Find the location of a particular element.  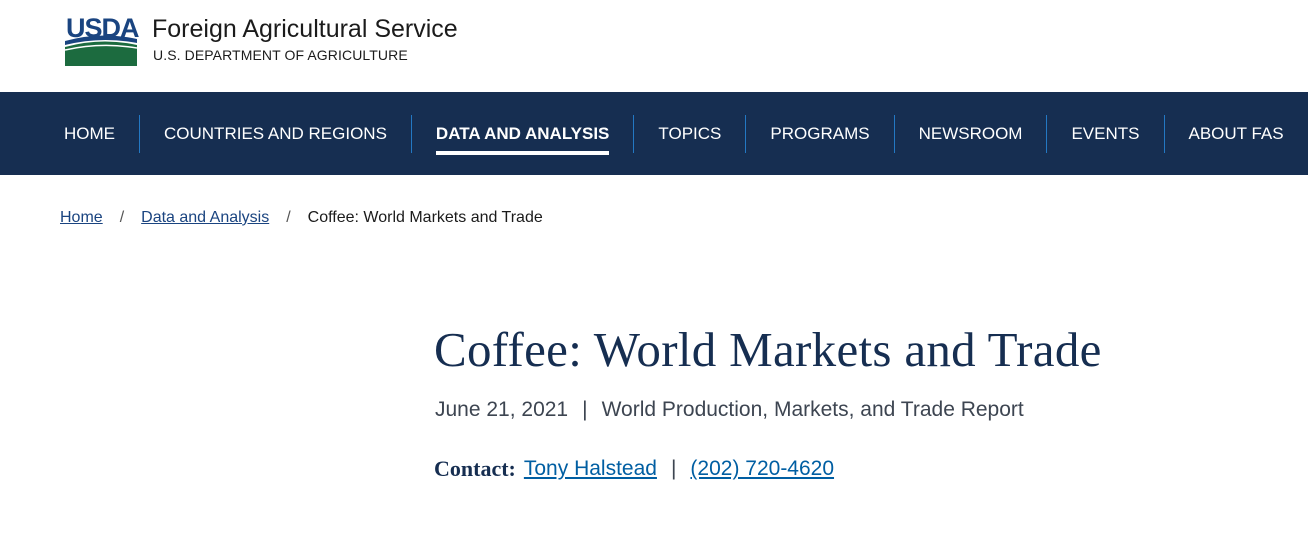

nav-link-events: EVENTS is located at coordinates (1105, 134).